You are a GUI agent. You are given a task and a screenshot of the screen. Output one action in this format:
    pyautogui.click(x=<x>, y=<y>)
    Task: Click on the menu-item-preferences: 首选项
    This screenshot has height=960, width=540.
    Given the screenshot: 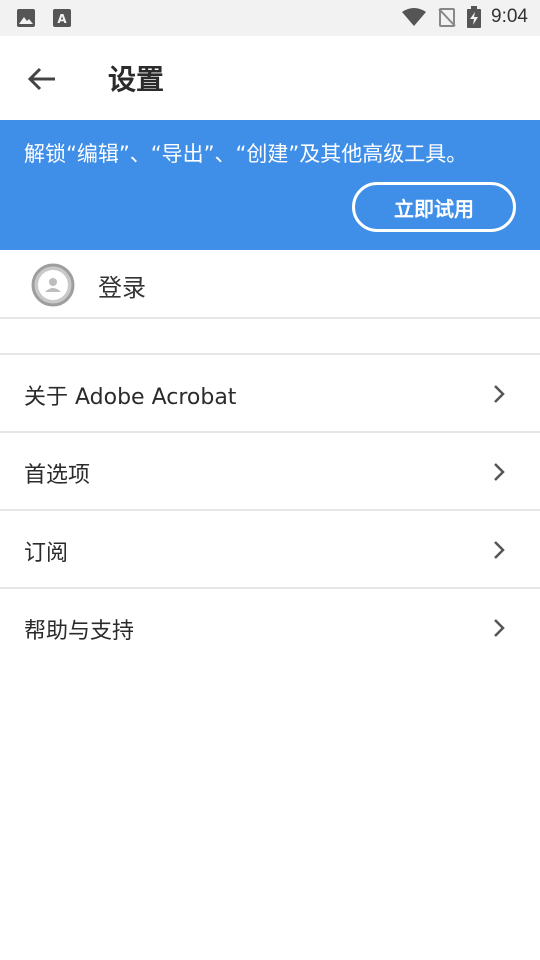 What is the action you would take?
    pyautogui.click(x=270, y=471)
    